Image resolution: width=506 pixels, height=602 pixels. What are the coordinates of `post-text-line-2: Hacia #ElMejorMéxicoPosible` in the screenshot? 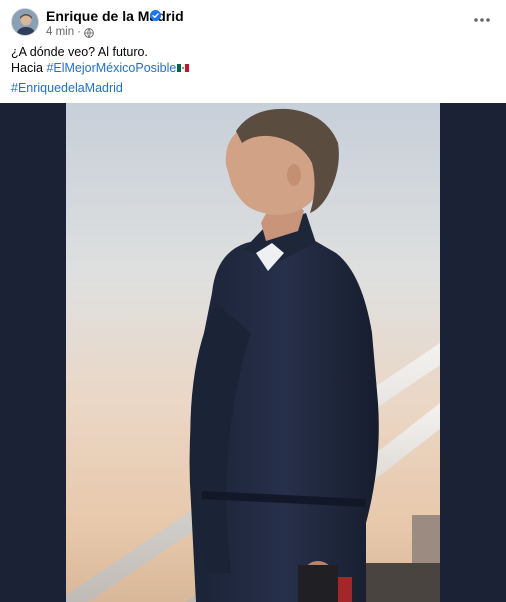 It's located at (100, 68).